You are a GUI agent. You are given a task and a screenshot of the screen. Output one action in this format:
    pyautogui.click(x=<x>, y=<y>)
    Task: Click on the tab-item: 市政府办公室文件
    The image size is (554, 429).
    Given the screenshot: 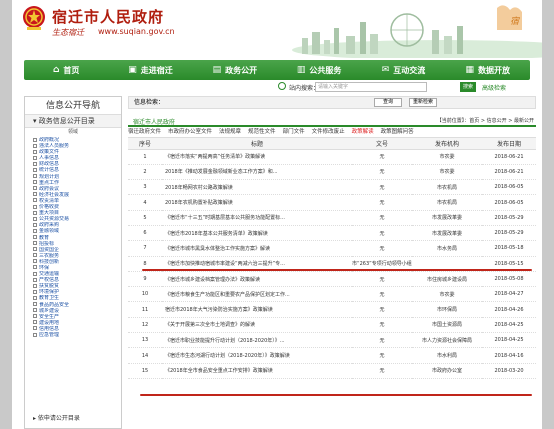 What is the action you would take?
    pyautogui.click(x=190, y=132)
    